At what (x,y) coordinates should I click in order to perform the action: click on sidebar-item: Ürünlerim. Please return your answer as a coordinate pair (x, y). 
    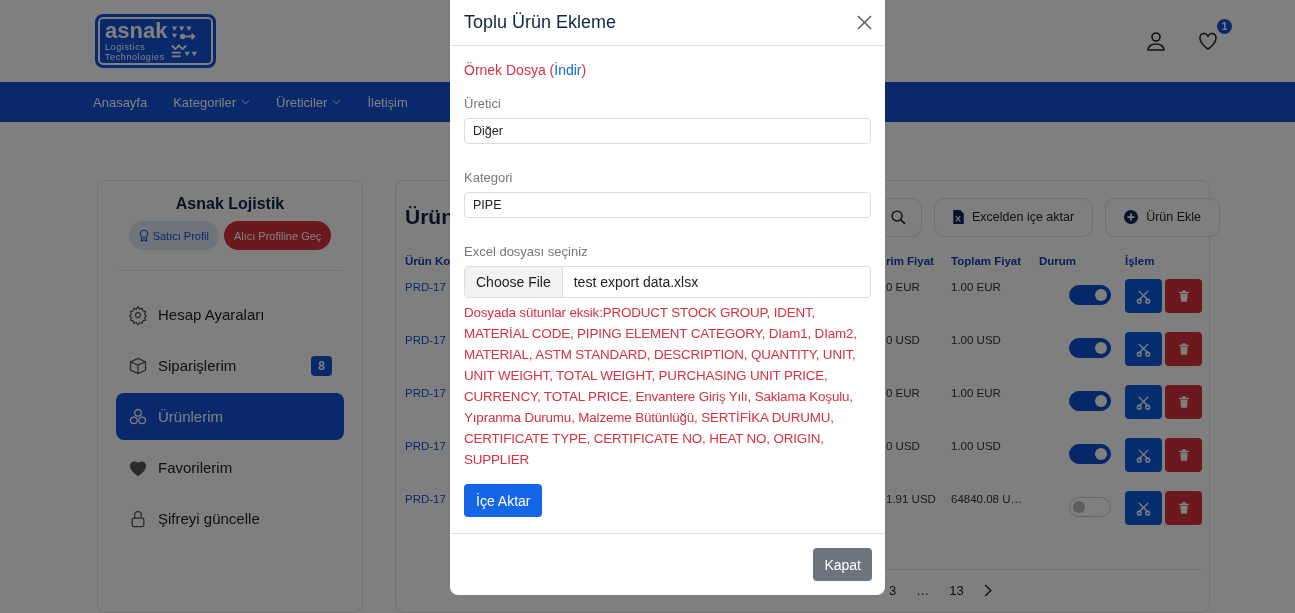
    Looking at the image, I should click on (230, 416).